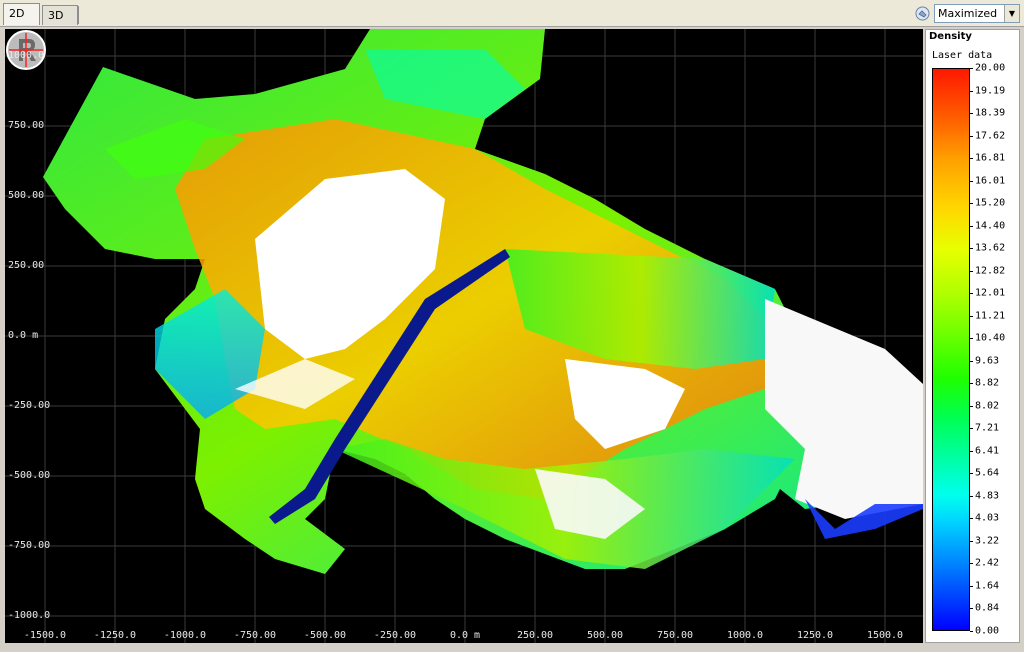  What do you see at coordinates (990, 226) in the screenshot?
I see `colorbar-tick-label: 14.40` at bounding box center [990, 226].